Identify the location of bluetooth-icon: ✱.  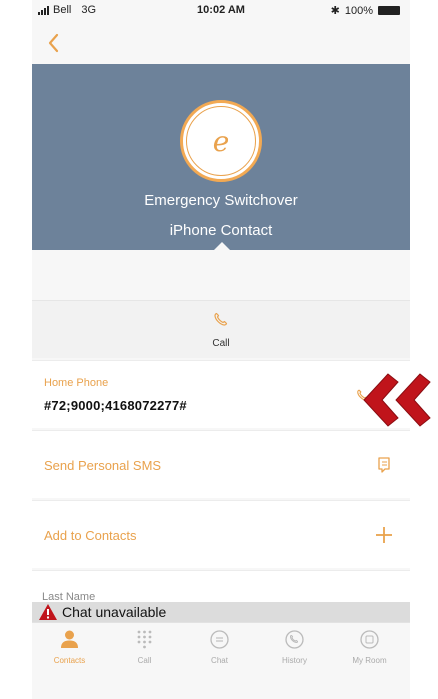
(335, 11).